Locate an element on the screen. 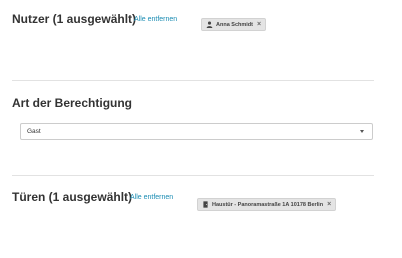 The height and width of the screenshot is (258, 402). user-icon is located at coordinates (209, 24).